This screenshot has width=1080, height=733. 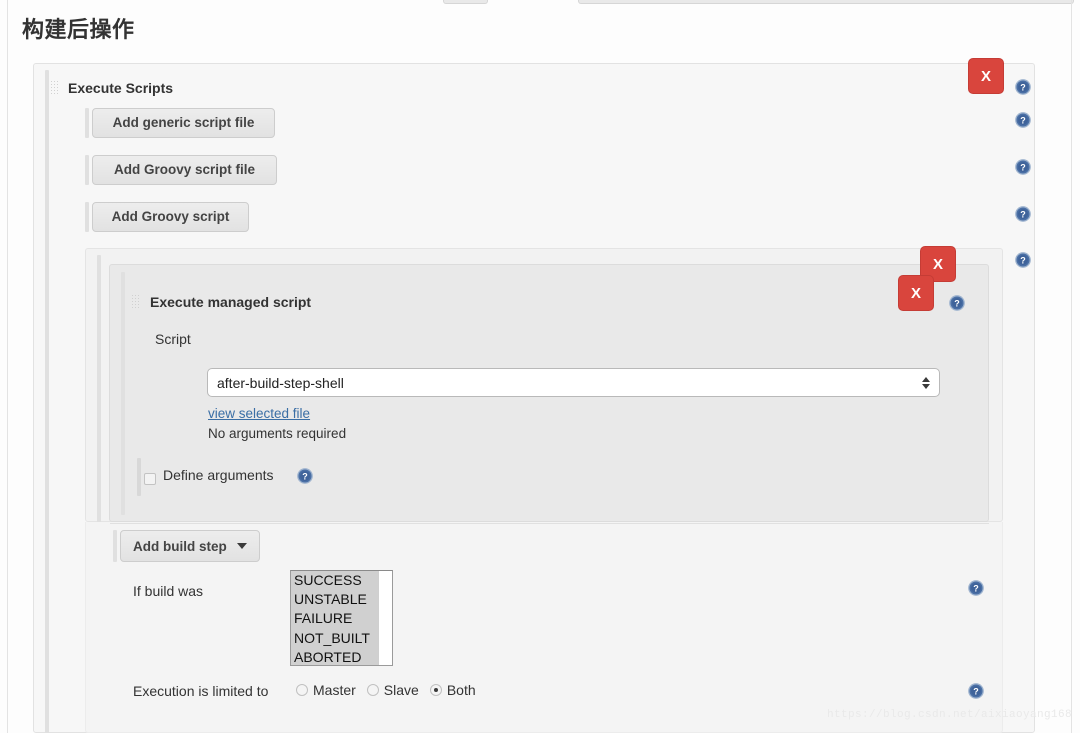 I want to click on help-icon-execution-limit: ?, so click(x=976, y=691).